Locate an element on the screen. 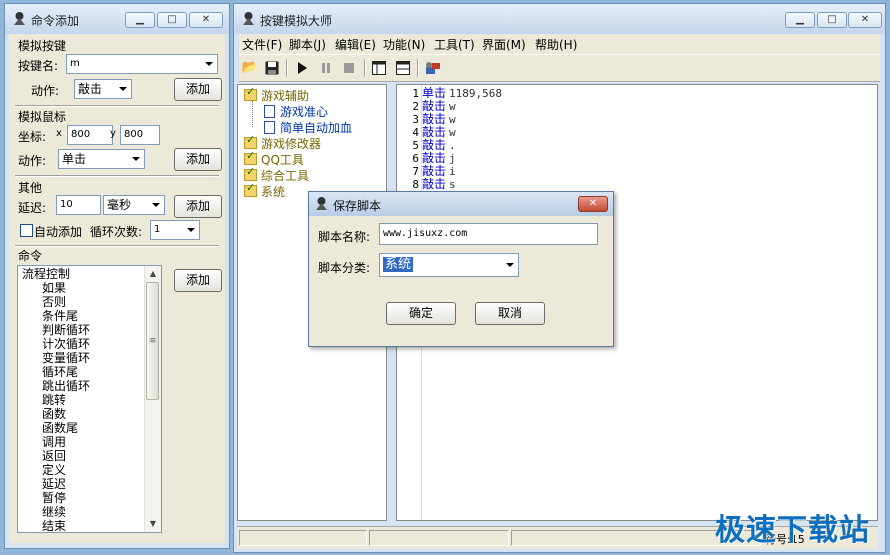  command-argument: s is located at coordinates (452, 184).